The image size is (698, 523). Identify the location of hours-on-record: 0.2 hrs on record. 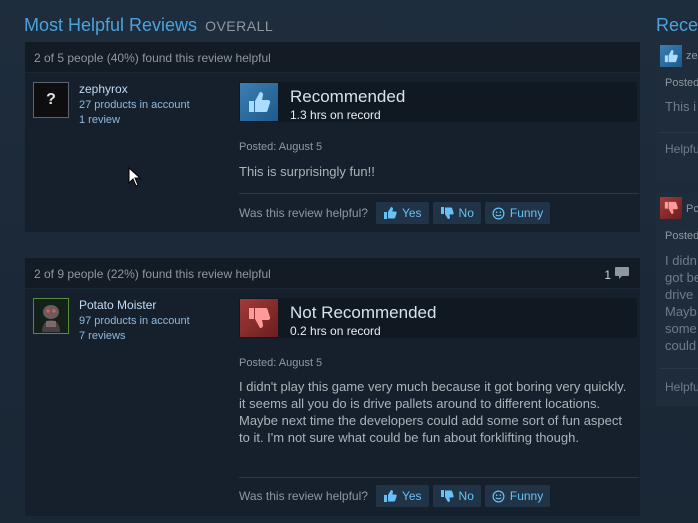
(335, 331).